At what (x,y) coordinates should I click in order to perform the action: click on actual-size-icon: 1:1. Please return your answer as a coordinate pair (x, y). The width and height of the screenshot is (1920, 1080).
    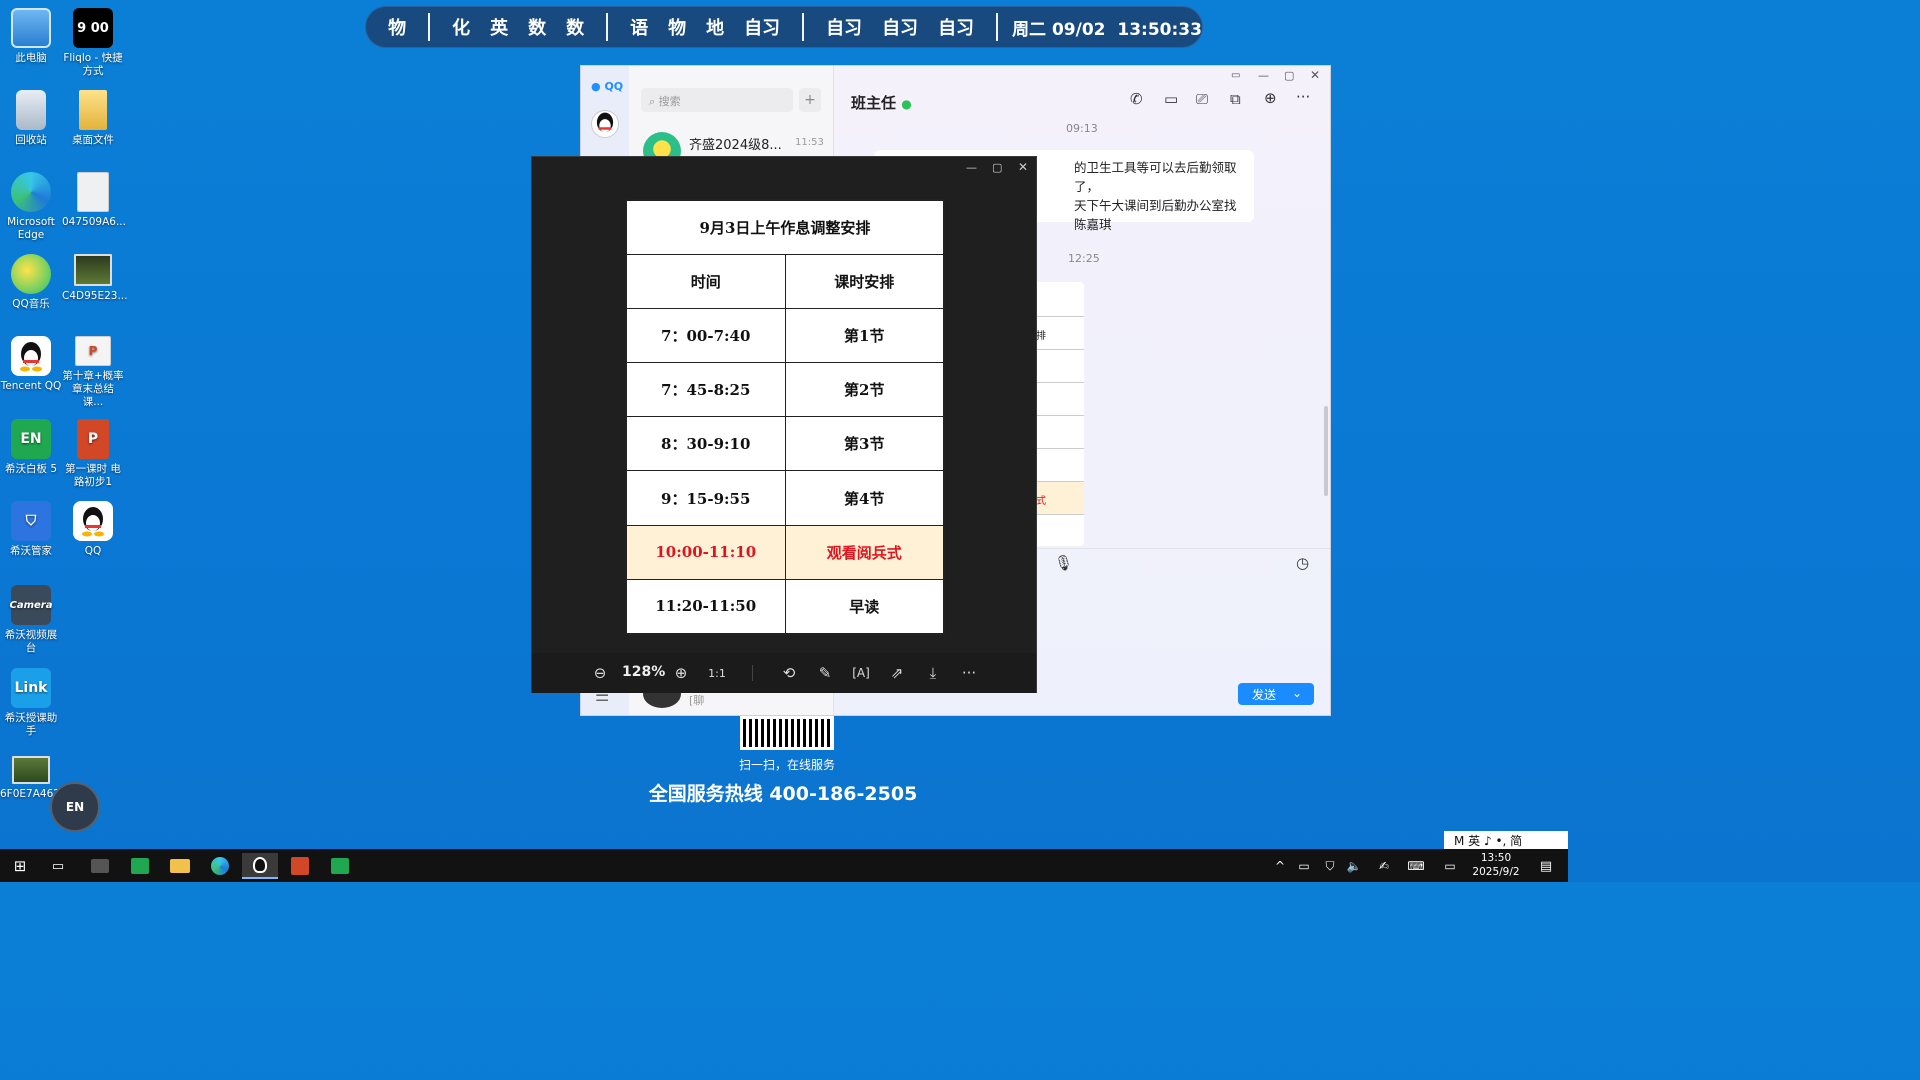
    Looking at the image, I should click on (717, 673).